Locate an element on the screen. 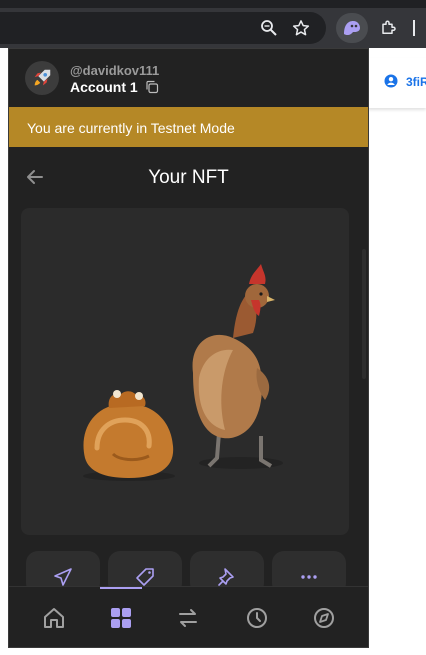  roast-chicken-illustration is located at coordinates (129, 435).